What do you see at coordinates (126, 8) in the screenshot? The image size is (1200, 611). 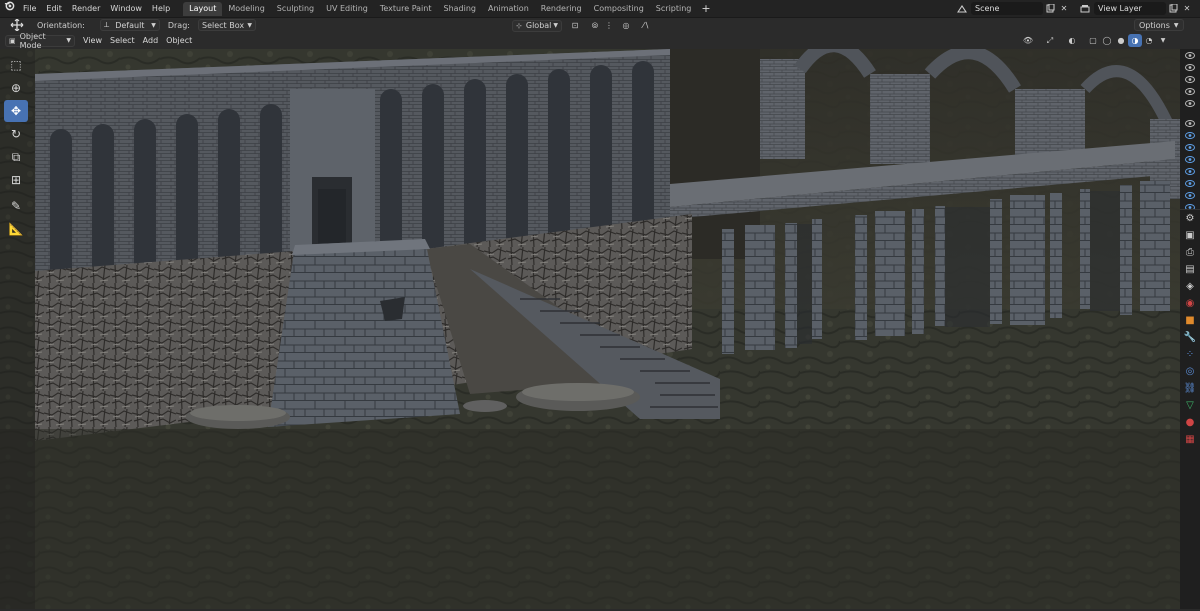 I see `menu-window: Window` at bounding box center [126, 8].